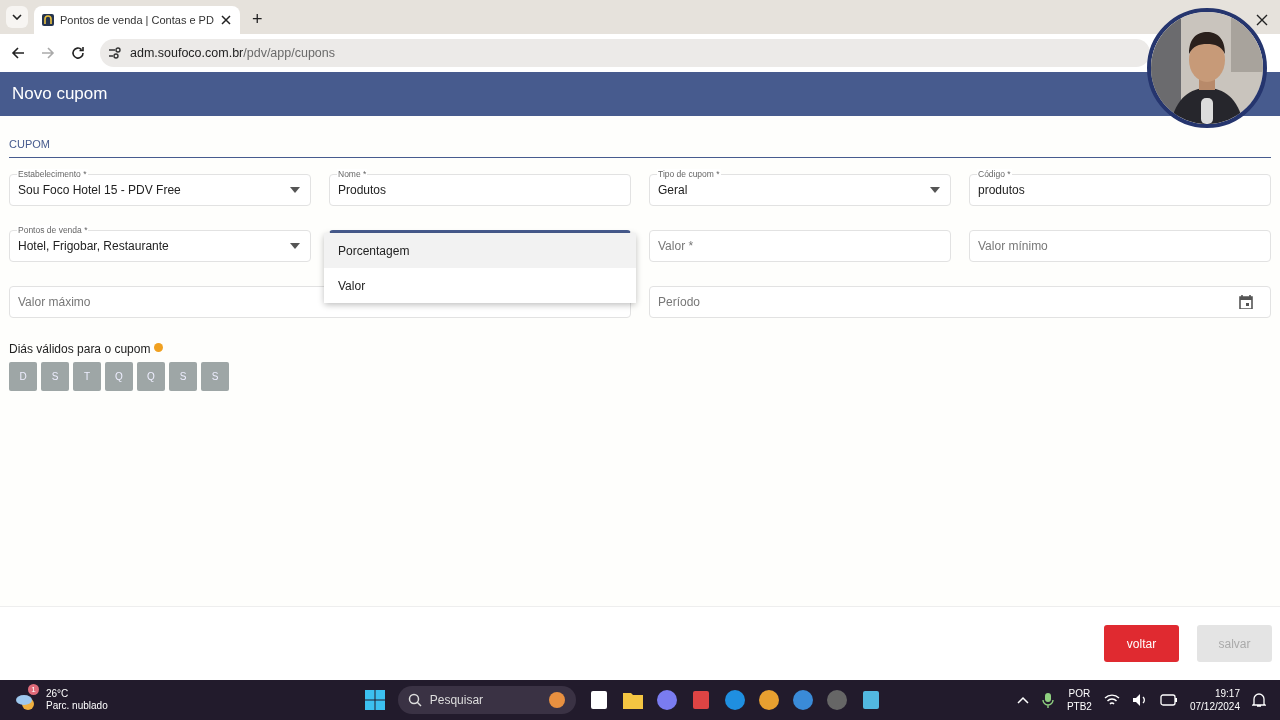 Image resolution: width=1280 pixels, height=720 pixels. Describe the element at coordinates (58, 694) in the screenshot. I see `temperature: 26°C` at that location.